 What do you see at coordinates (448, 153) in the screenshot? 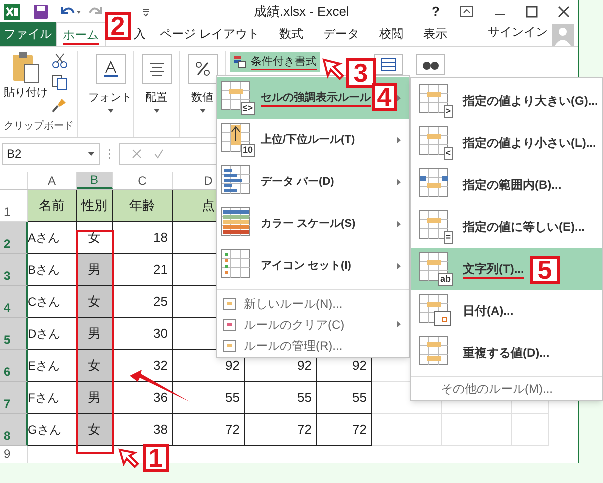
I see `icon-badge: <` at bounding box center [448, 153].